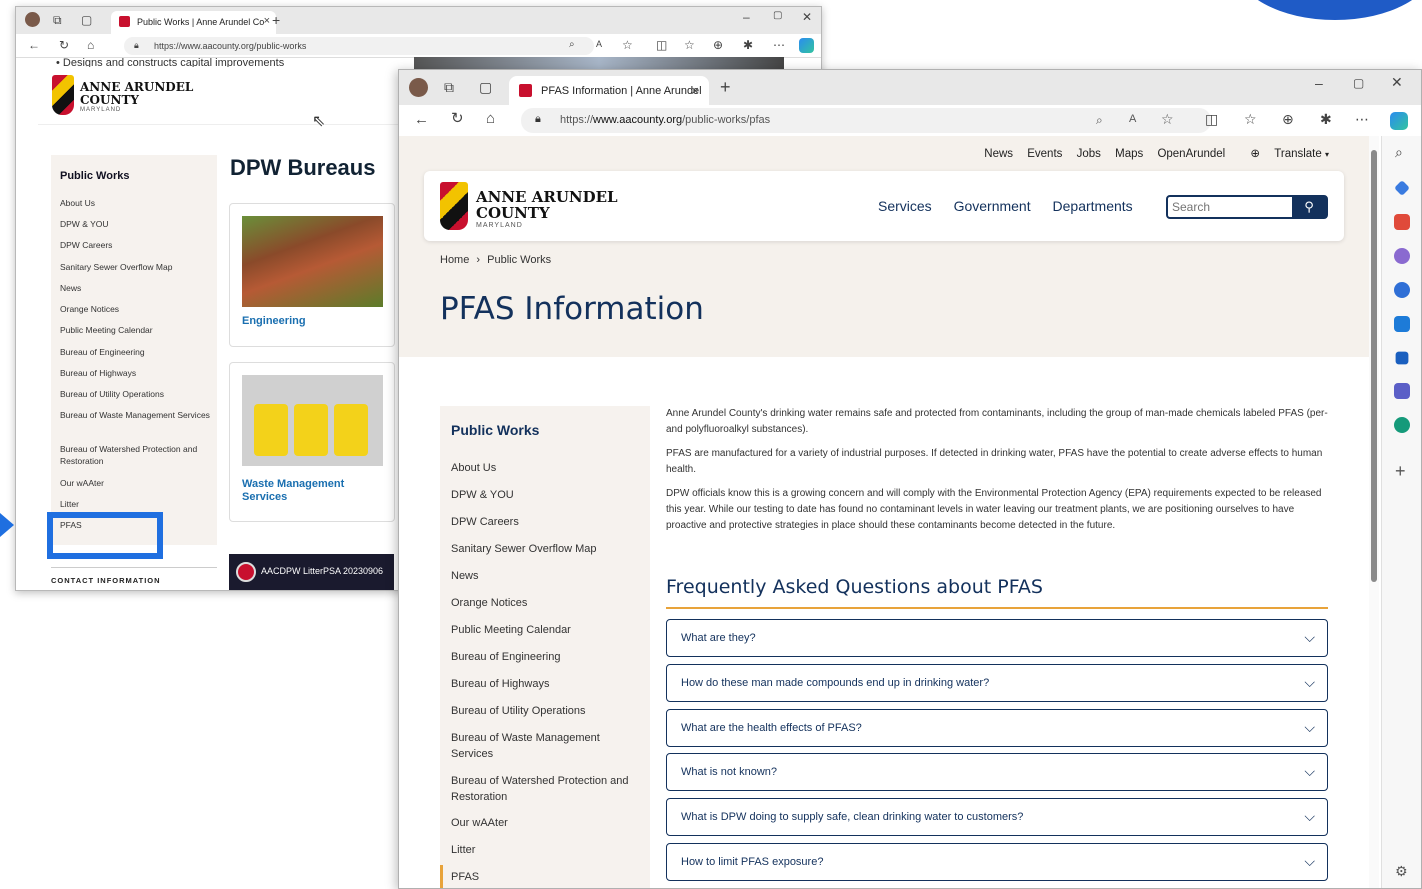 The image size is (1422, 889). I want to click on page-scrollbar, so click(1374, 512).